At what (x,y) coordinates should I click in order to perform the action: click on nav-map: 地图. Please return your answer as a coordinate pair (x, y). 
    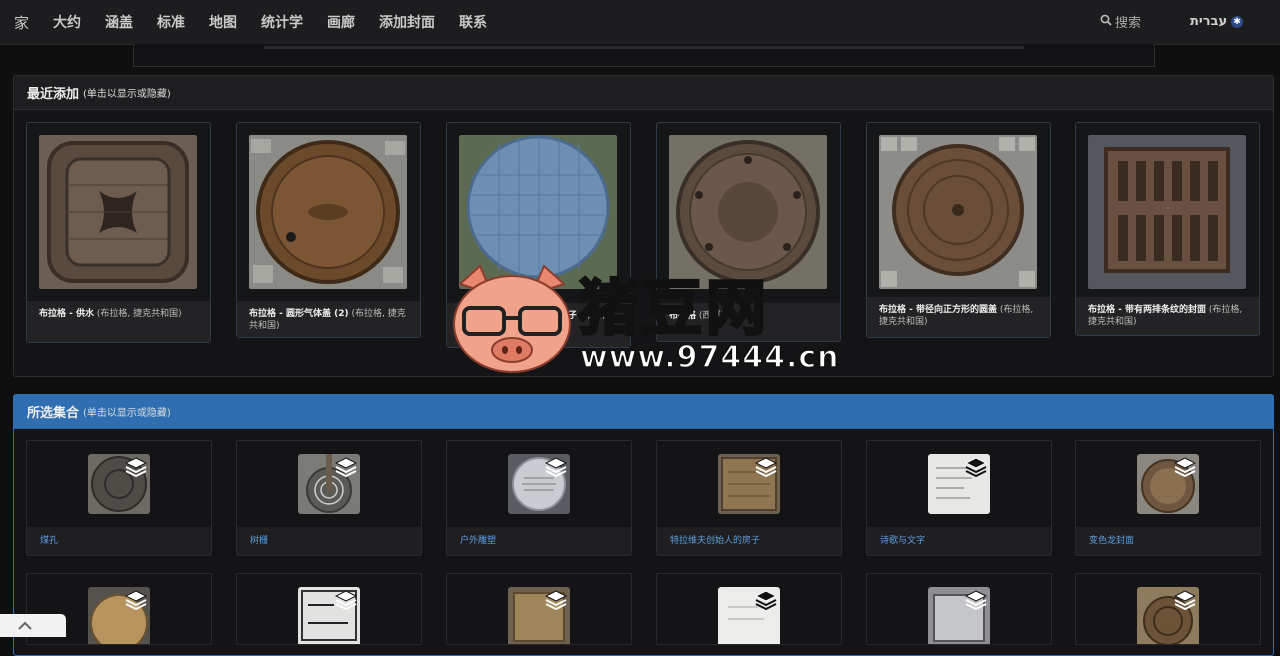
    Looking at the image, I should click on (223, 22).